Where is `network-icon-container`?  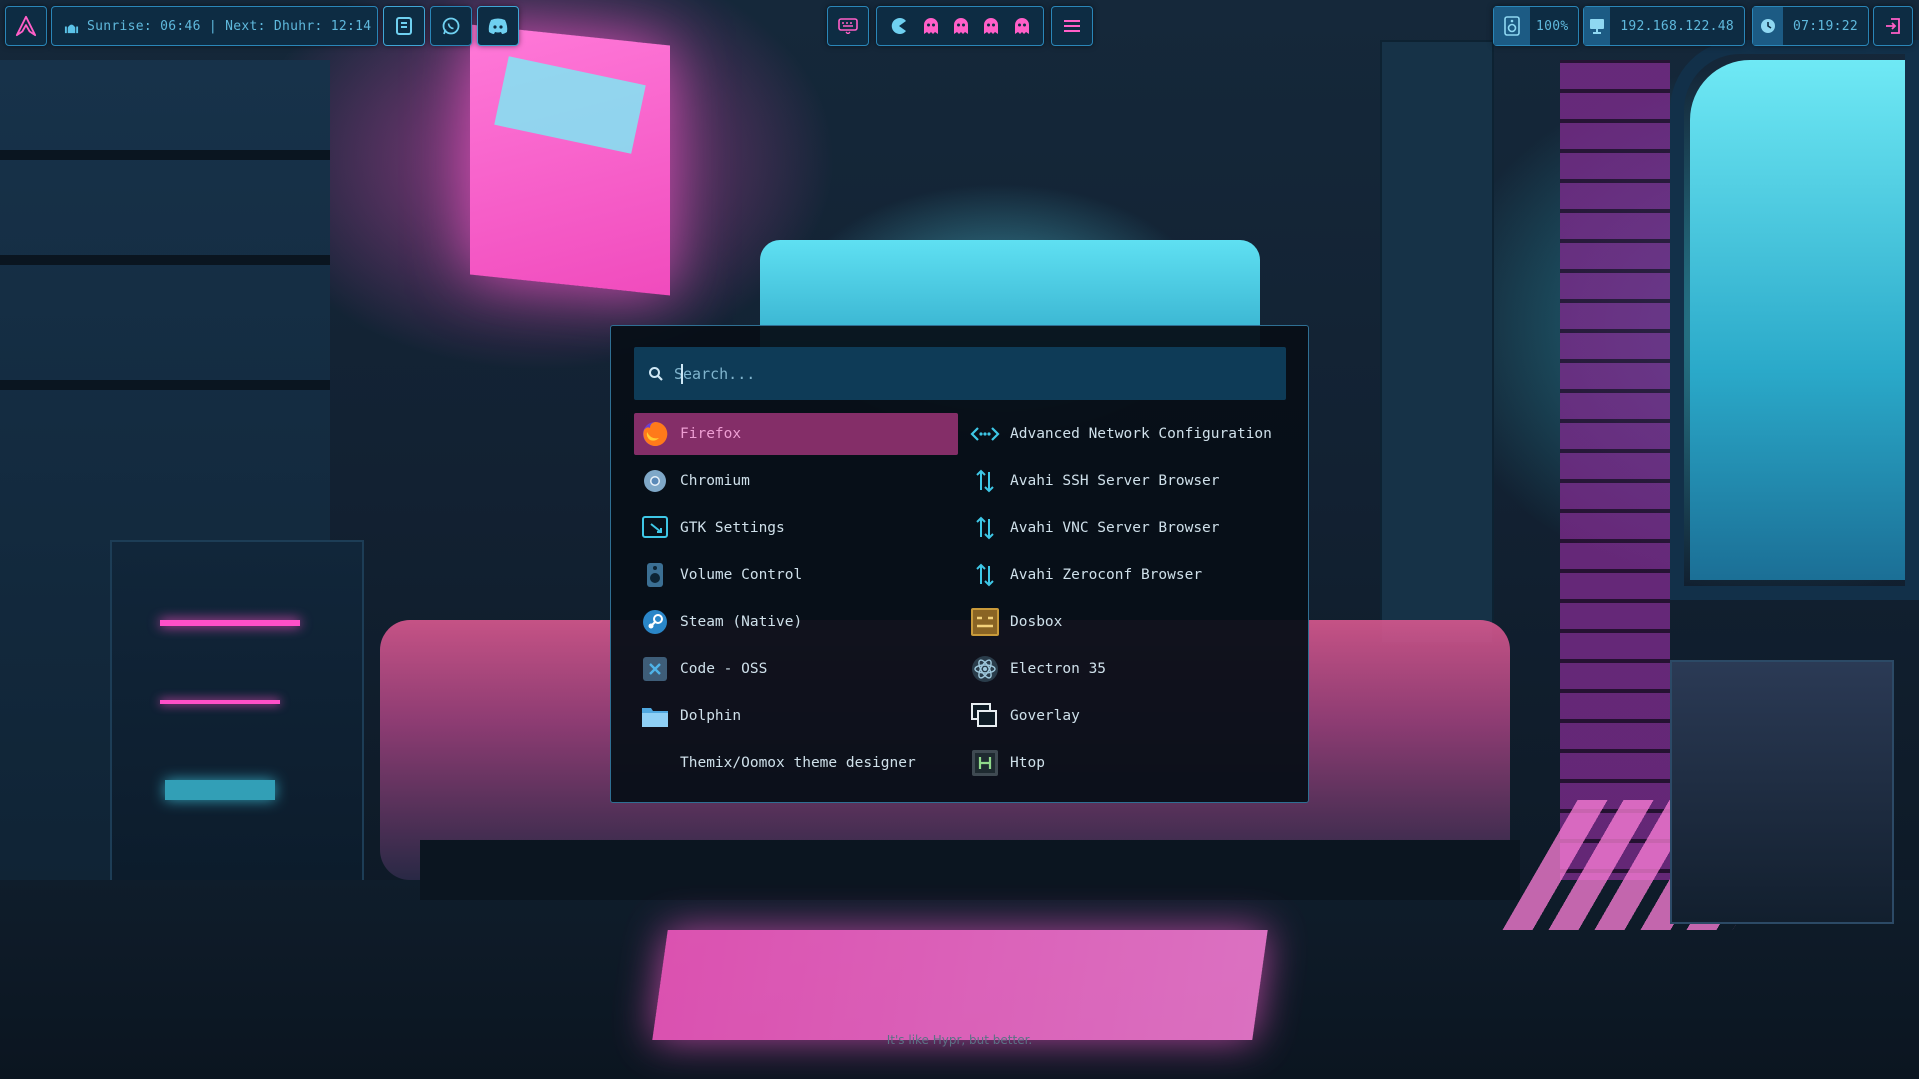
network-icon-container is located at coordinates (1597, 26).